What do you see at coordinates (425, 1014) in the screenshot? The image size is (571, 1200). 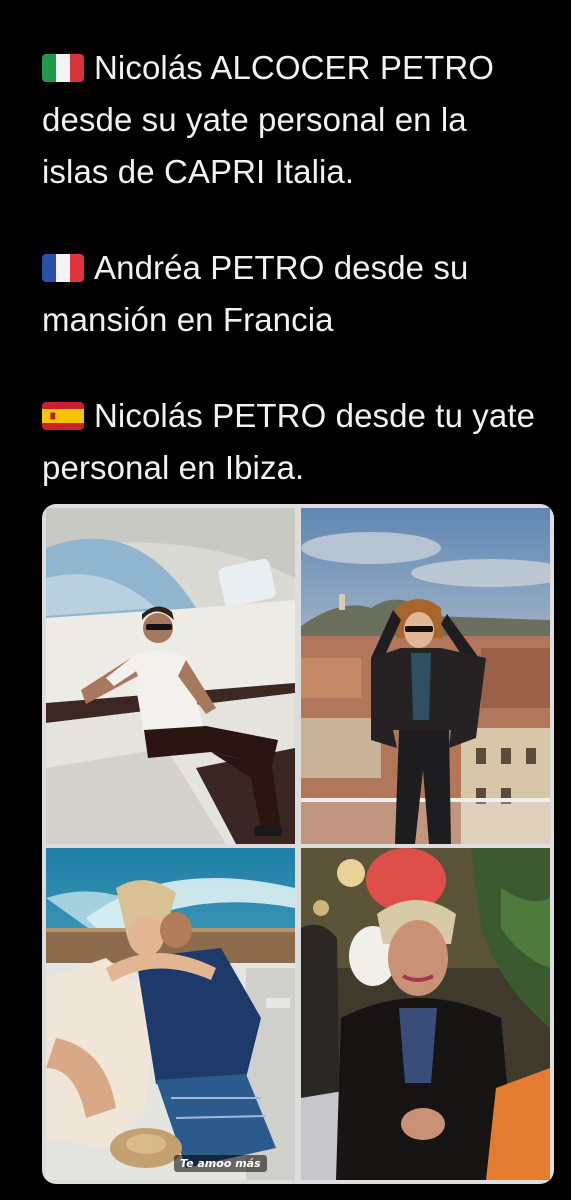 I see `photo-evening-woman` at bounding box center [425, 1014].